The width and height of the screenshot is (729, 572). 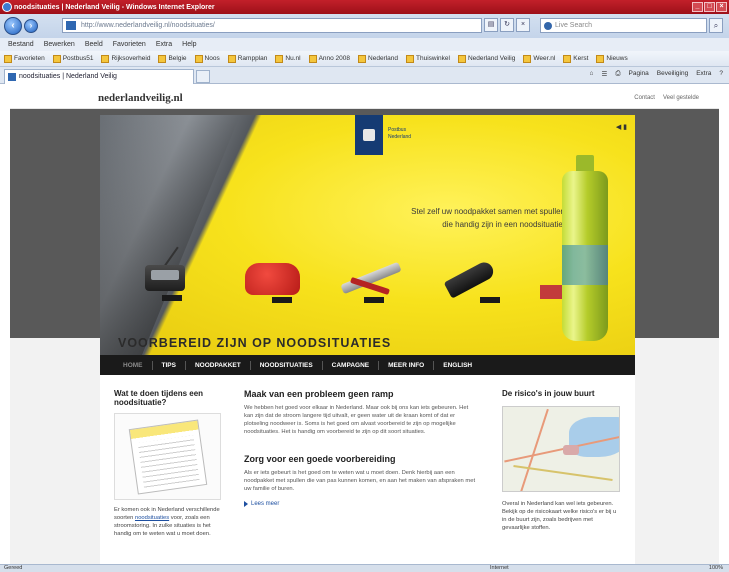 What do you see at coordinates (364, 98) in the screenshot?
I see `site-header: nederlandveilig.nl Contact Veel gestelde` at bounding box center [364, 98].